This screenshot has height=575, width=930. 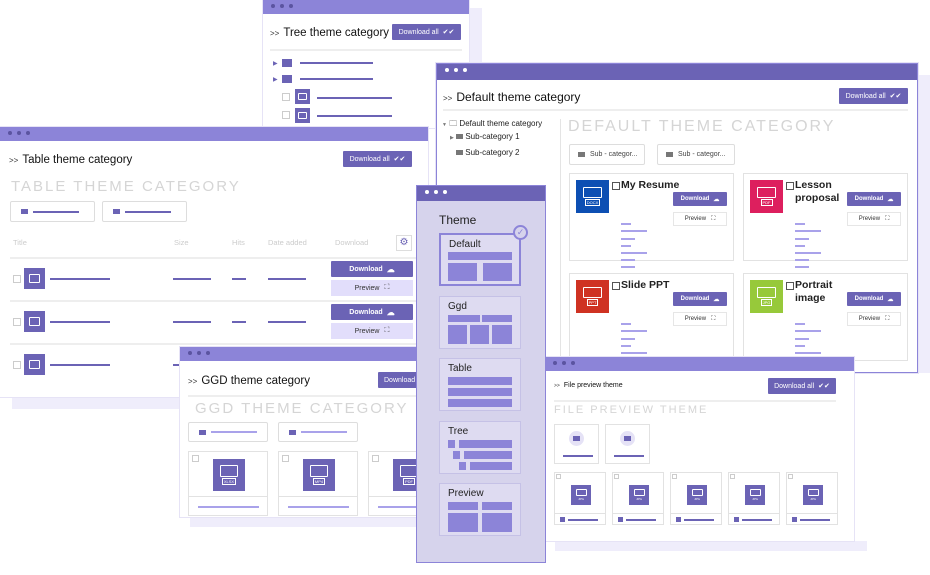 What do you see at coordinates (480, 322) in the screenshot?
I see `theme-option-ggd: Ggd` at bounding box center [480, 322].